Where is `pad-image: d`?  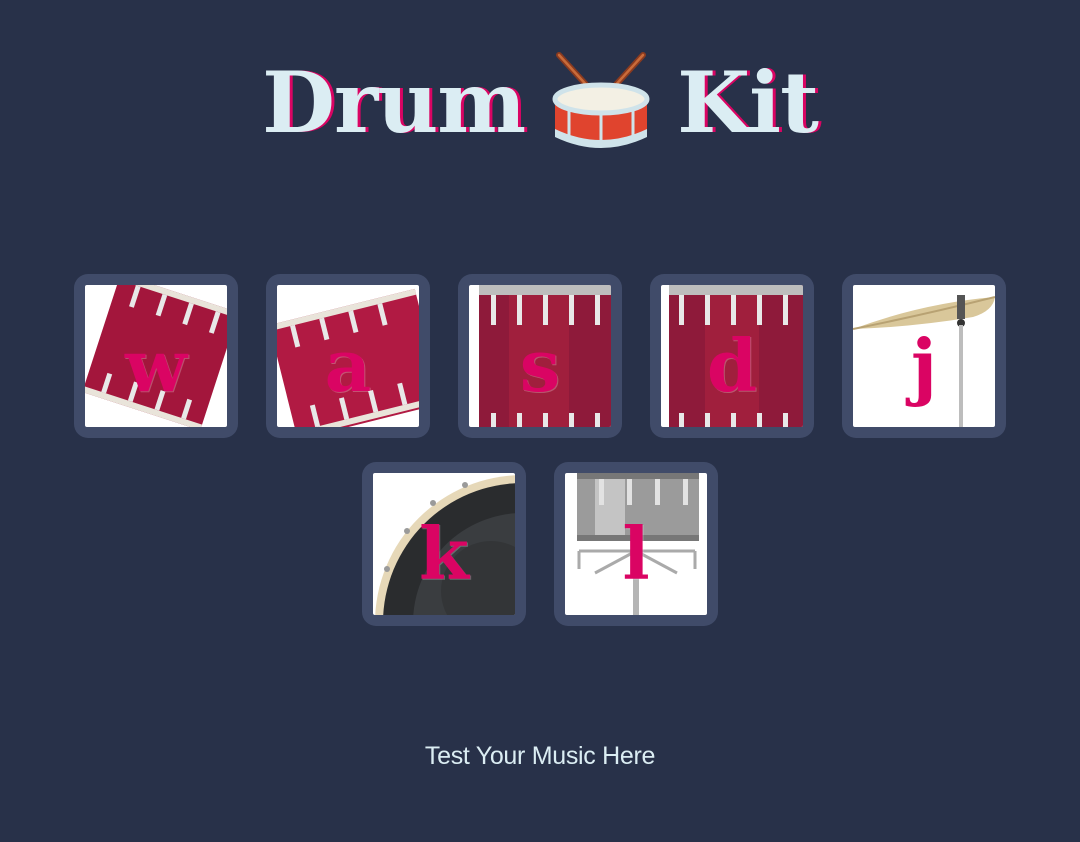 pad-image: d is located at coordinates (732, 356).